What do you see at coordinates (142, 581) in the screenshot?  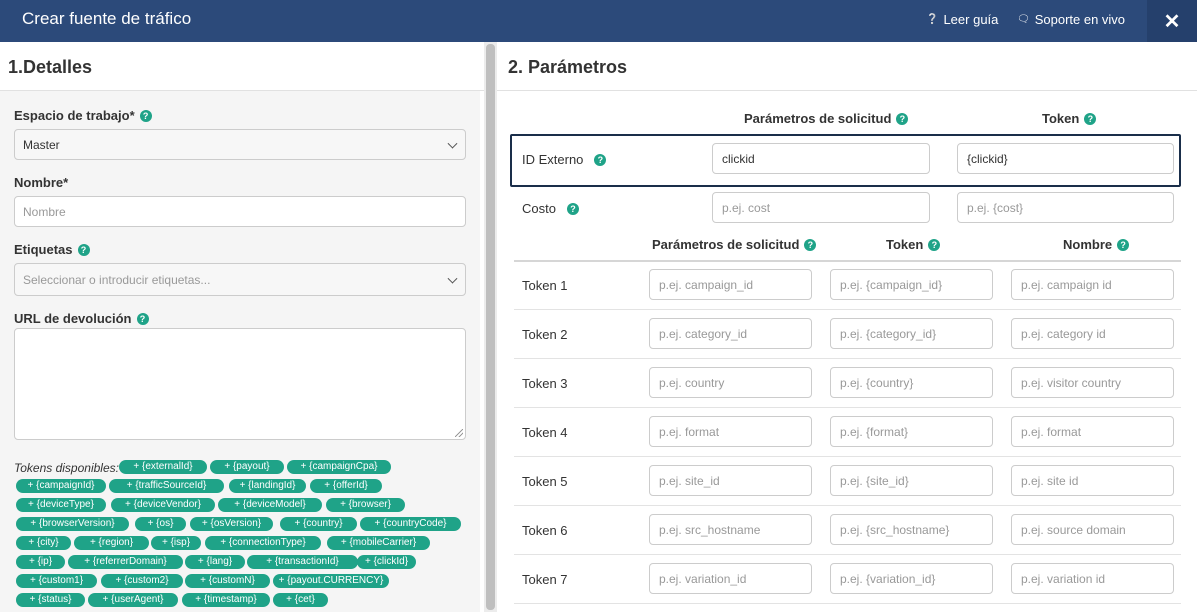 I see `token-chip: + {custom2}` at bounding box center [142, 581].